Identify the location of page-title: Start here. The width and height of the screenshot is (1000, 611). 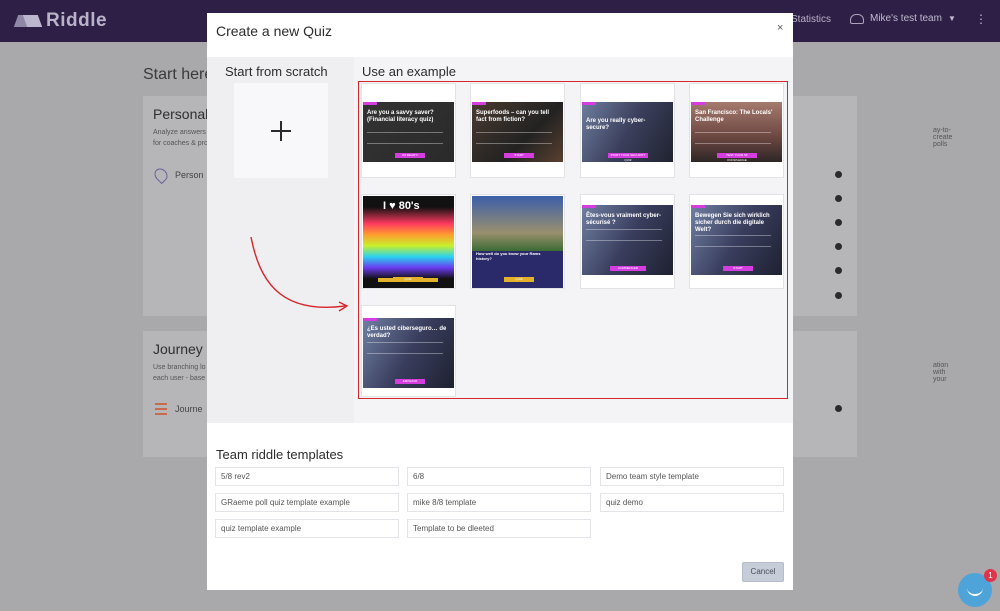
(178, 74).